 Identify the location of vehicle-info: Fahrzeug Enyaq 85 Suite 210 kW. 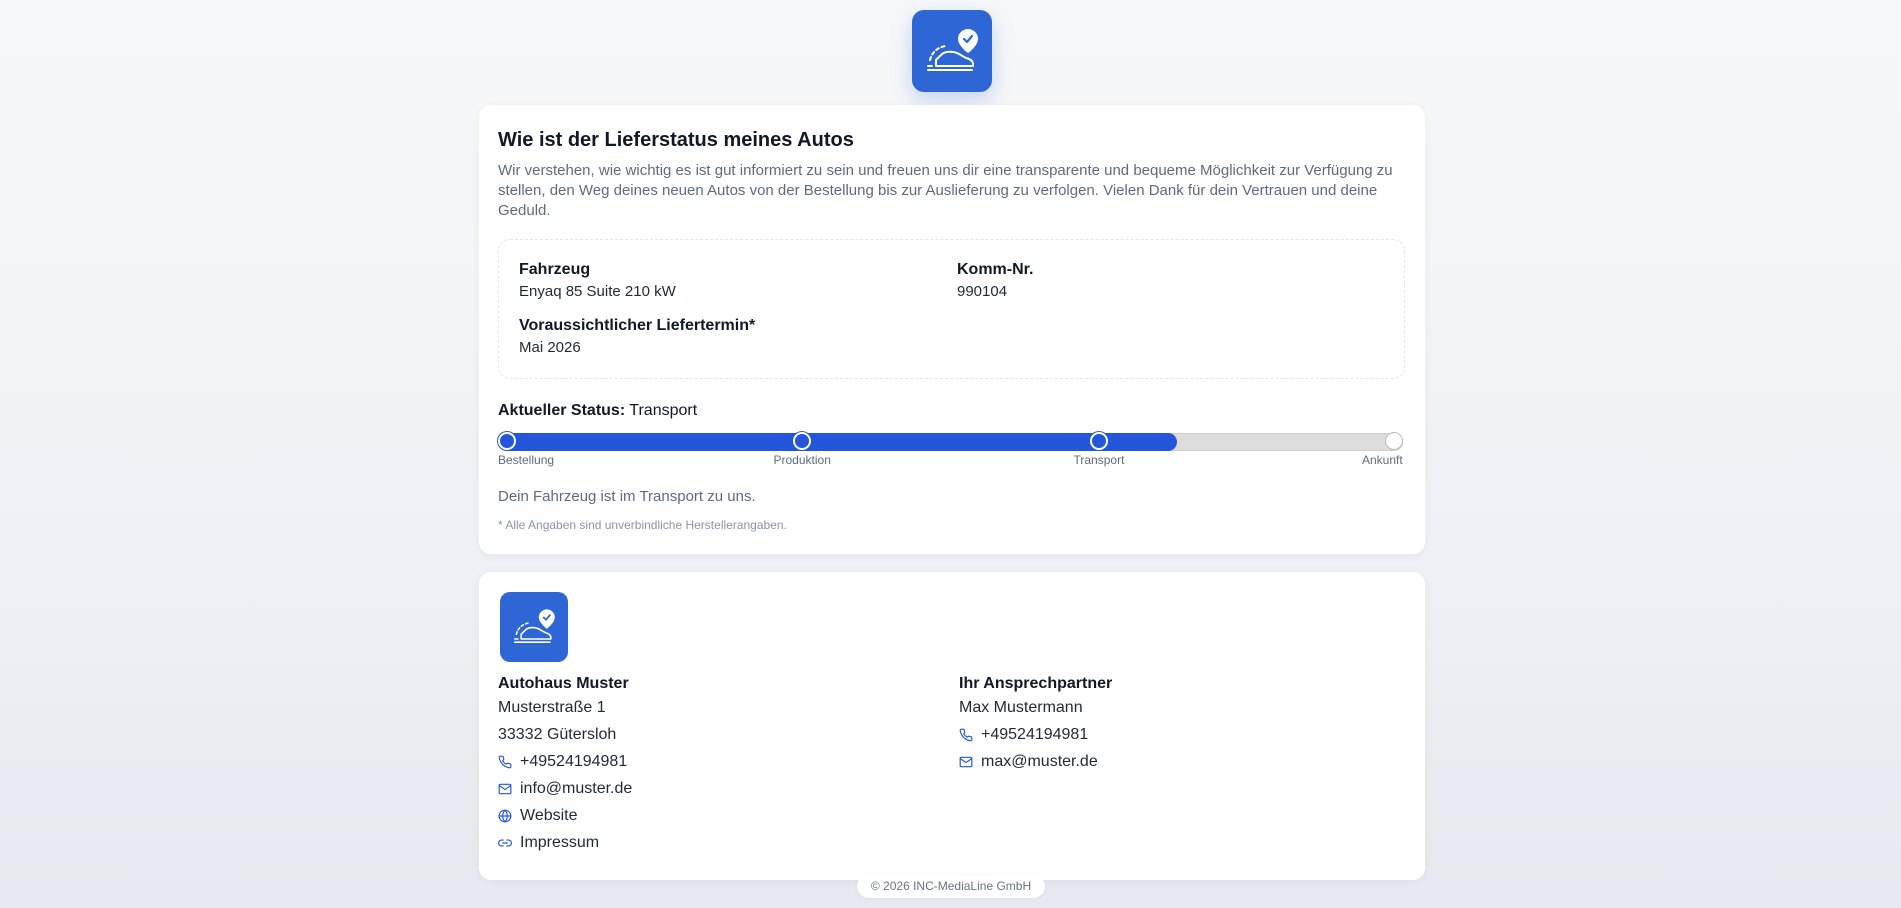
(597, 281).